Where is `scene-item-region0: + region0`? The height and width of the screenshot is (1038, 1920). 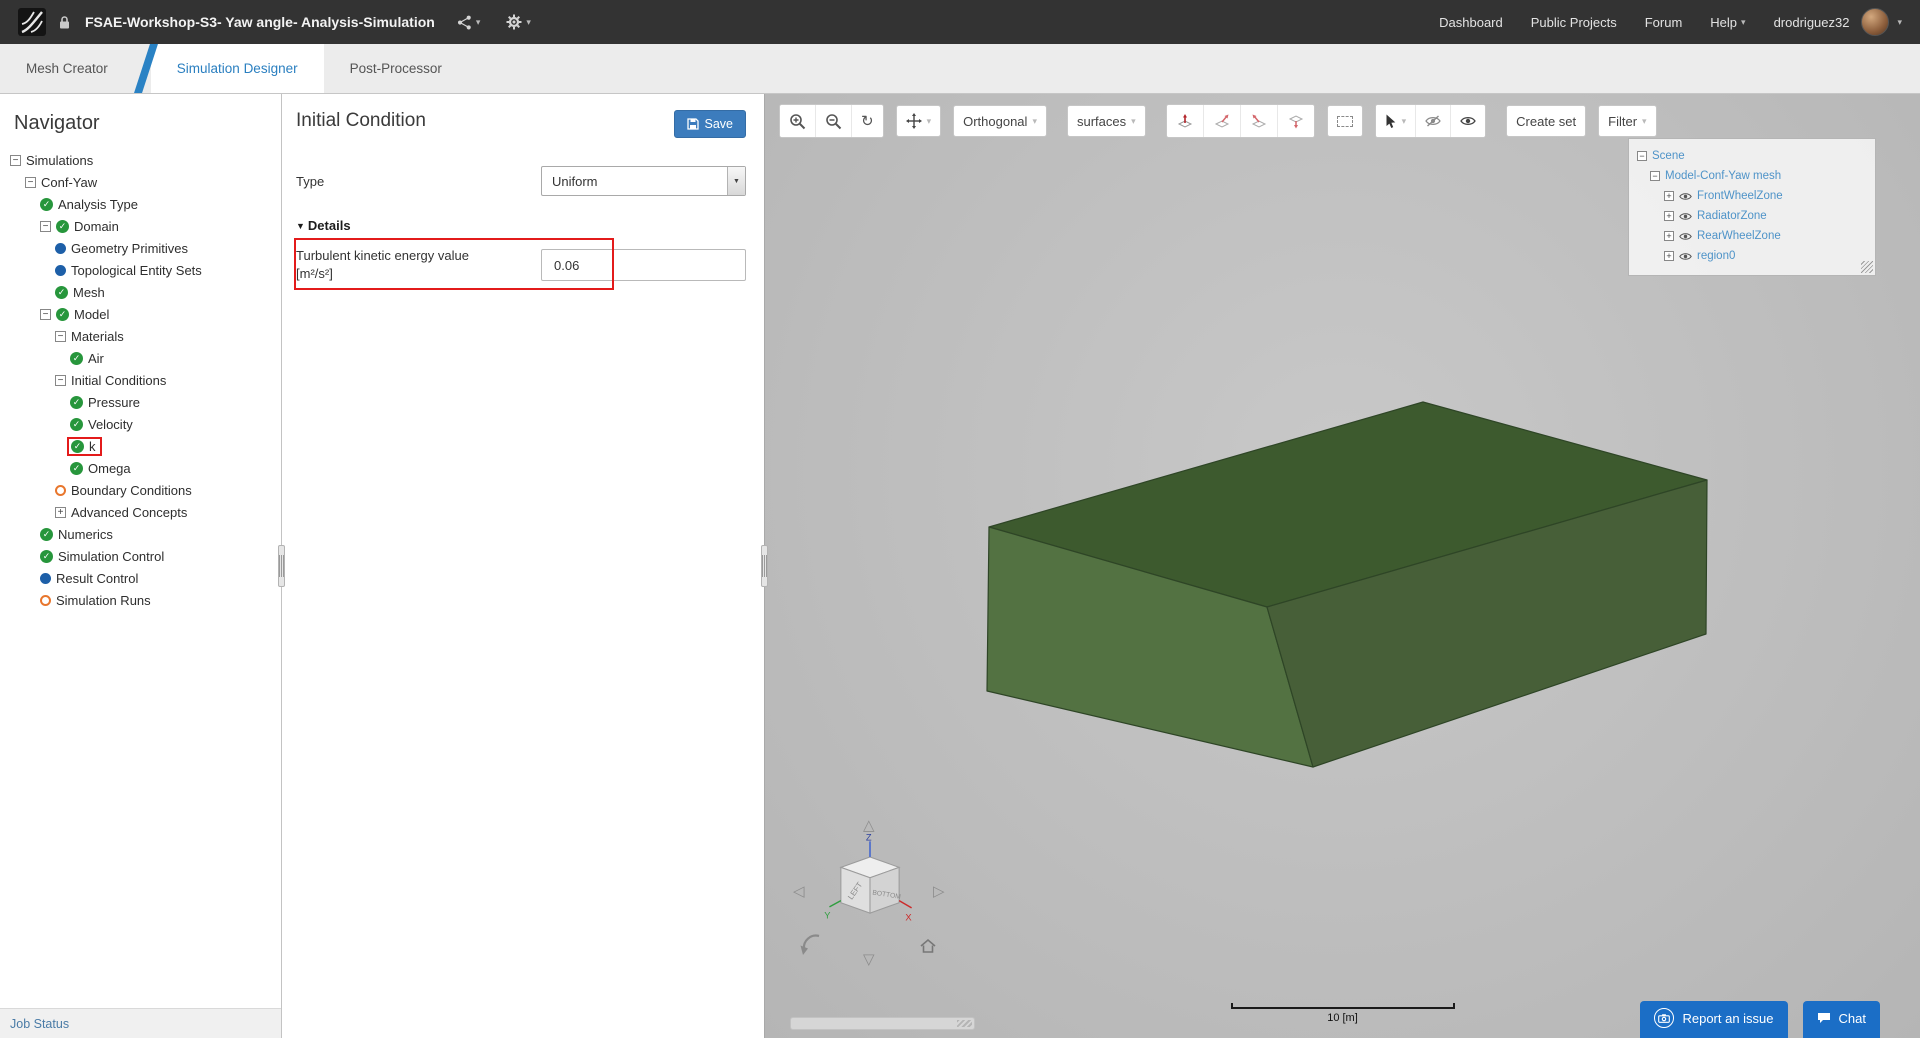
scene-item-region0: + region0 is located at coordinates (1752, 256).